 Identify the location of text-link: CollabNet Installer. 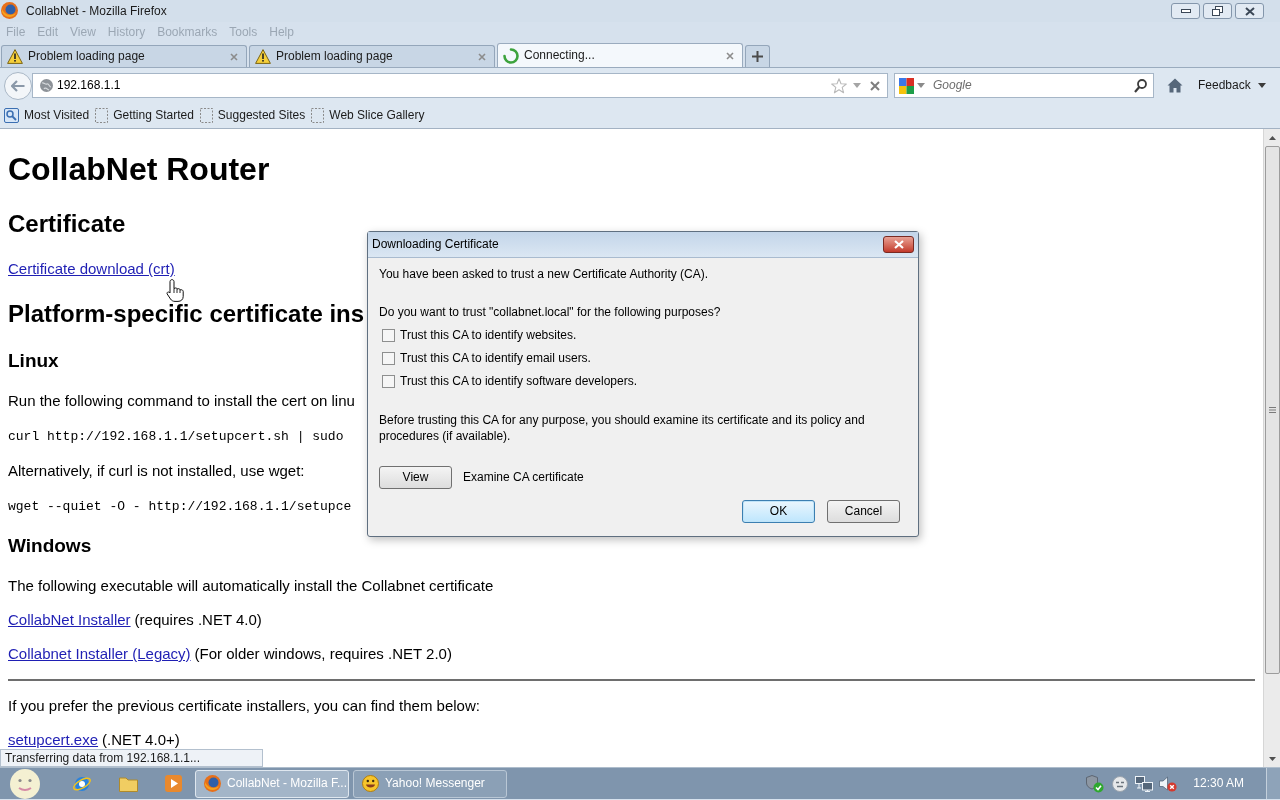
(69, 619).